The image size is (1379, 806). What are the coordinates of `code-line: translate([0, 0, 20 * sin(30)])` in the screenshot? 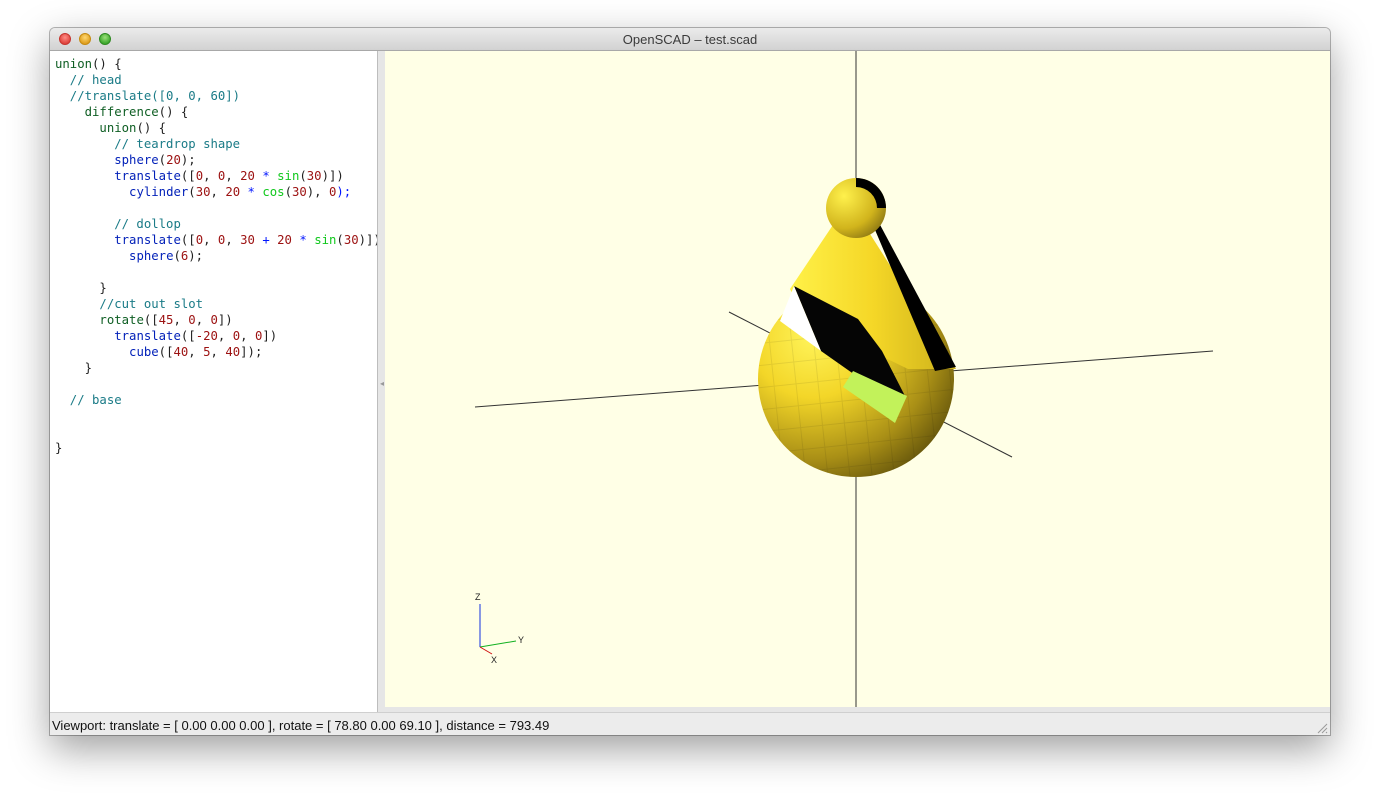 It's located at (218, 176).